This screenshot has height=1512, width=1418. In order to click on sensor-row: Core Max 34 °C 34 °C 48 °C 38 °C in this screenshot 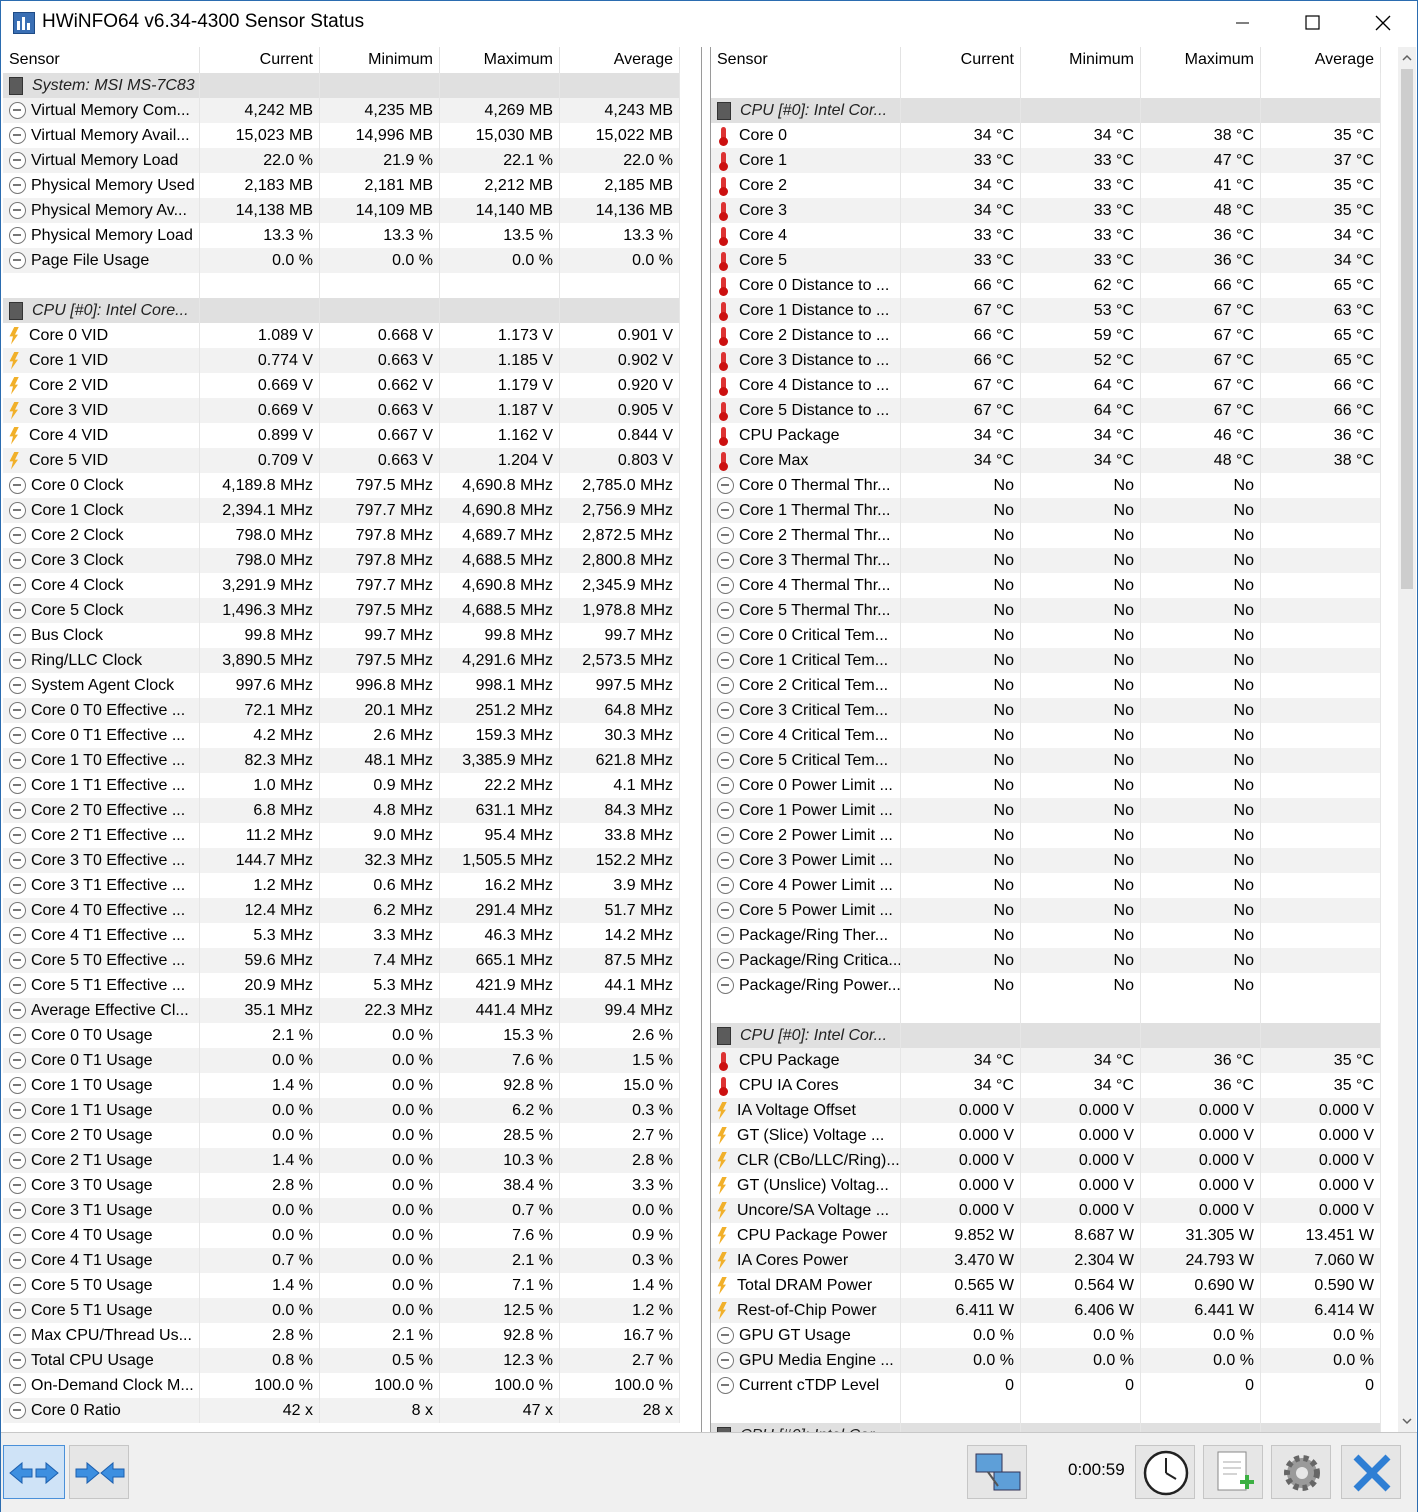, I will do `click(1046, 460)`.